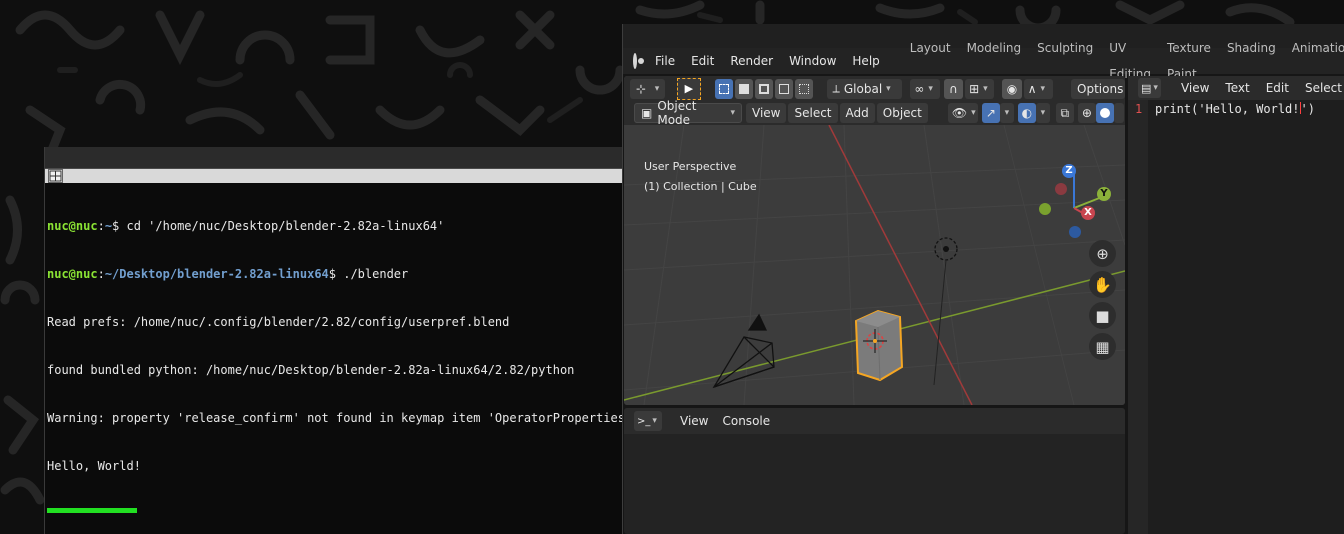 The width and height of the screenshot is (1344, 534). Describe the element at coordinates (865, 61) in the screenshot. I see `menu-help: Help` at that location.